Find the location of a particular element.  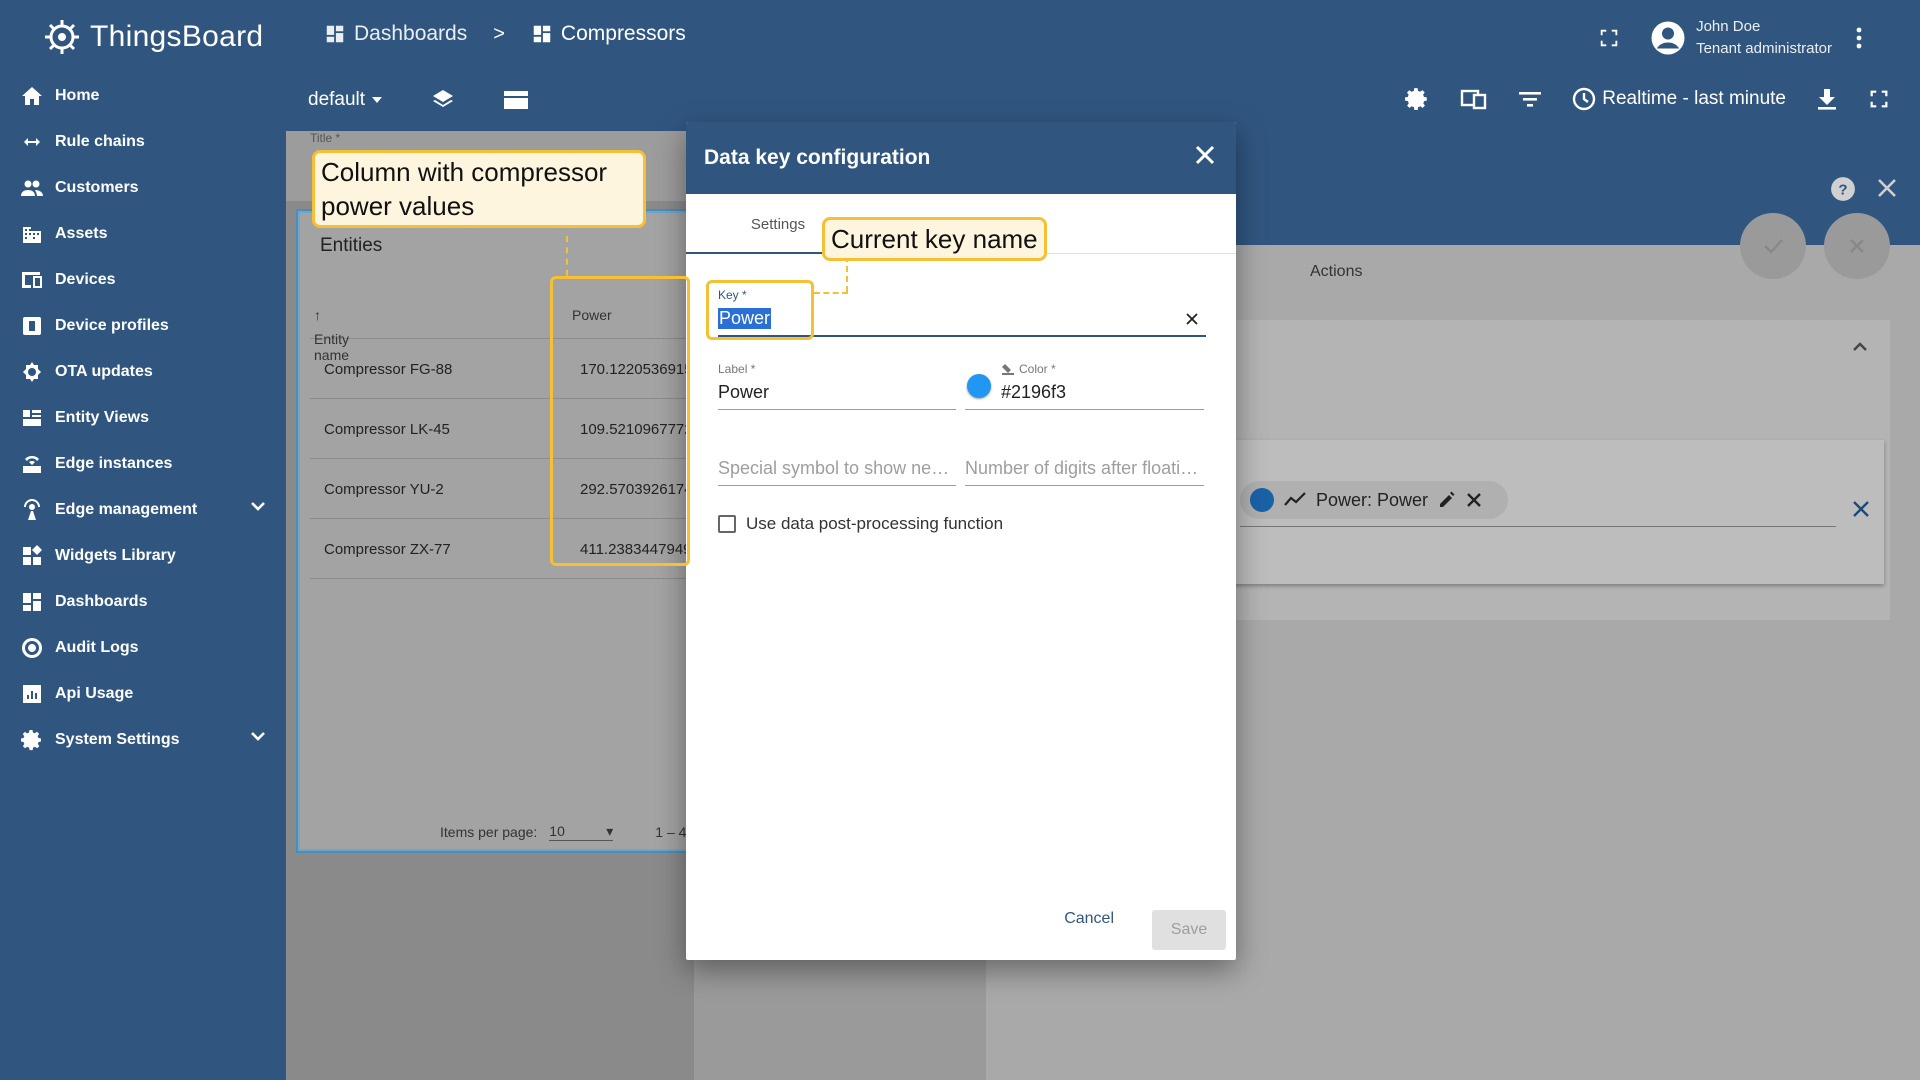

sidebar-item-customers: Customers is located at coordinates (143, 188).